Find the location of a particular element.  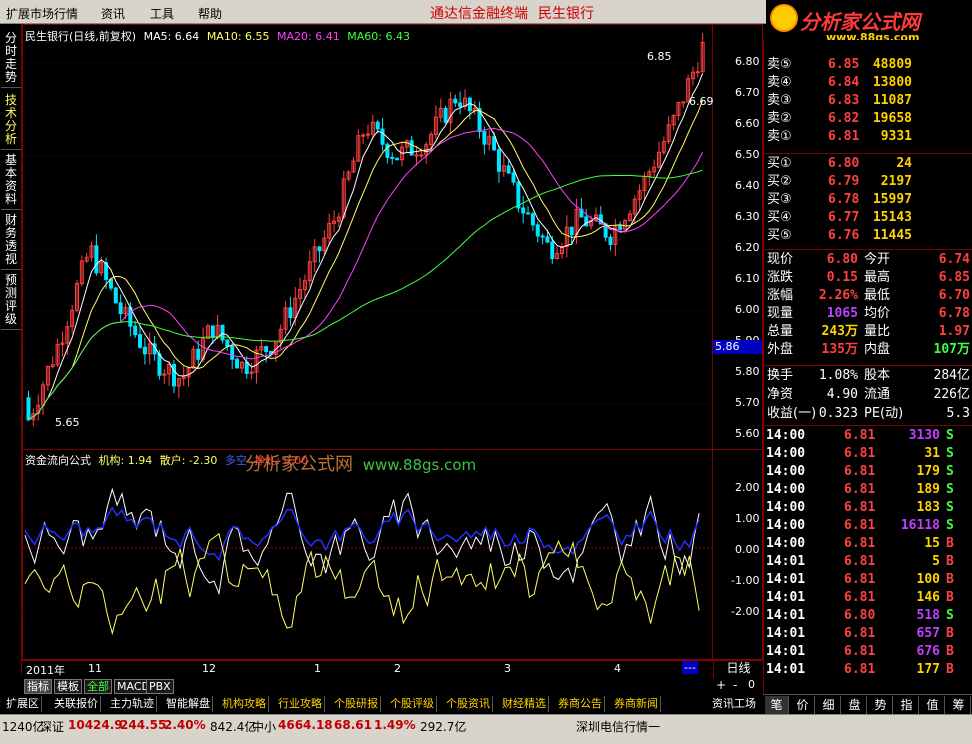

tick-row: 14:00 6.81 183 S is located at coordinates (860, 507).